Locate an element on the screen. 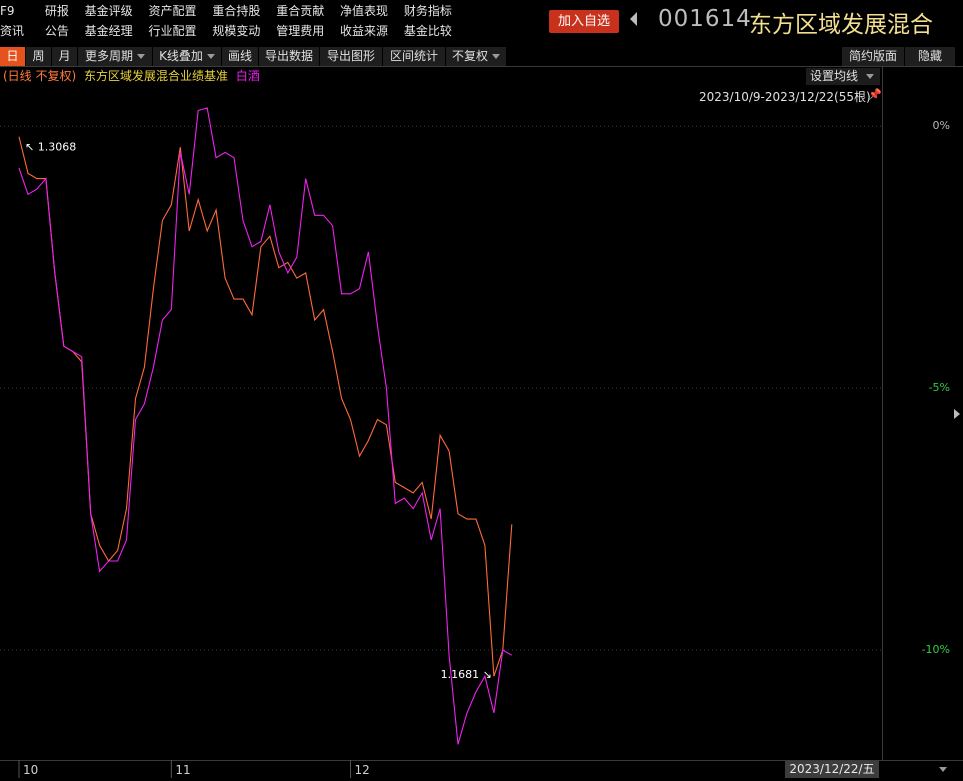  x-tick-label-1: 11 is located at coordinates (183, 770).